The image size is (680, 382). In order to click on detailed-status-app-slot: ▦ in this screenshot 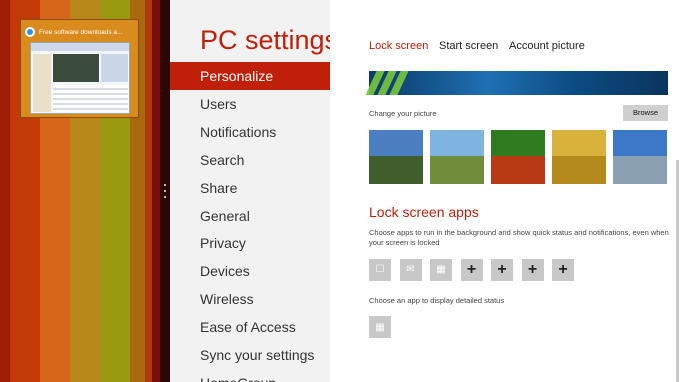, I will do `click(380, 327)`.